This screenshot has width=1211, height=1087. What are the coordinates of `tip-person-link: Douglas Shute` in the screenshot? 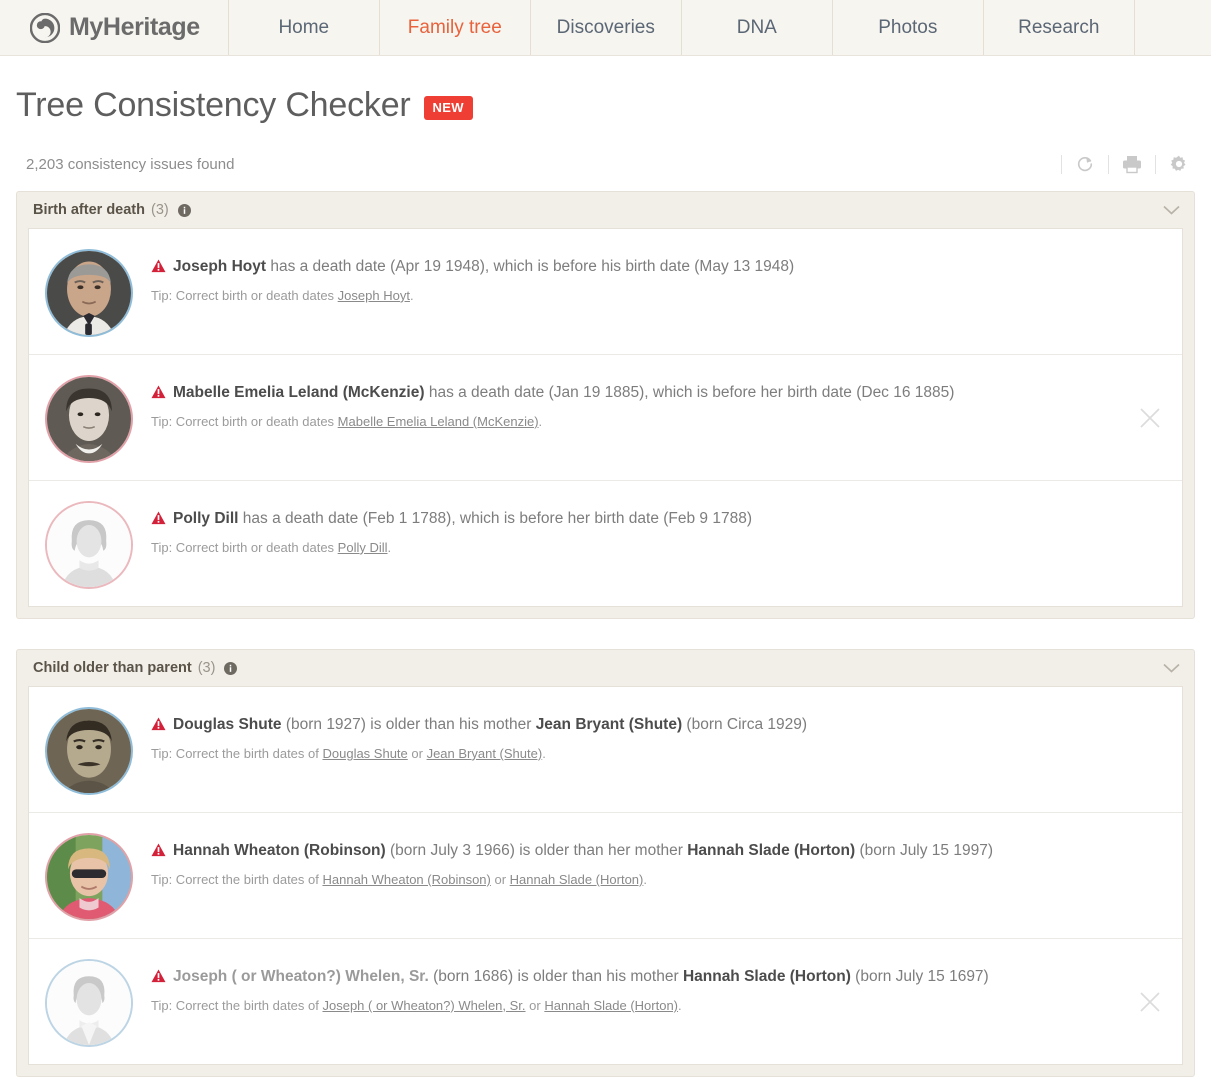 It's located at (364, 753).